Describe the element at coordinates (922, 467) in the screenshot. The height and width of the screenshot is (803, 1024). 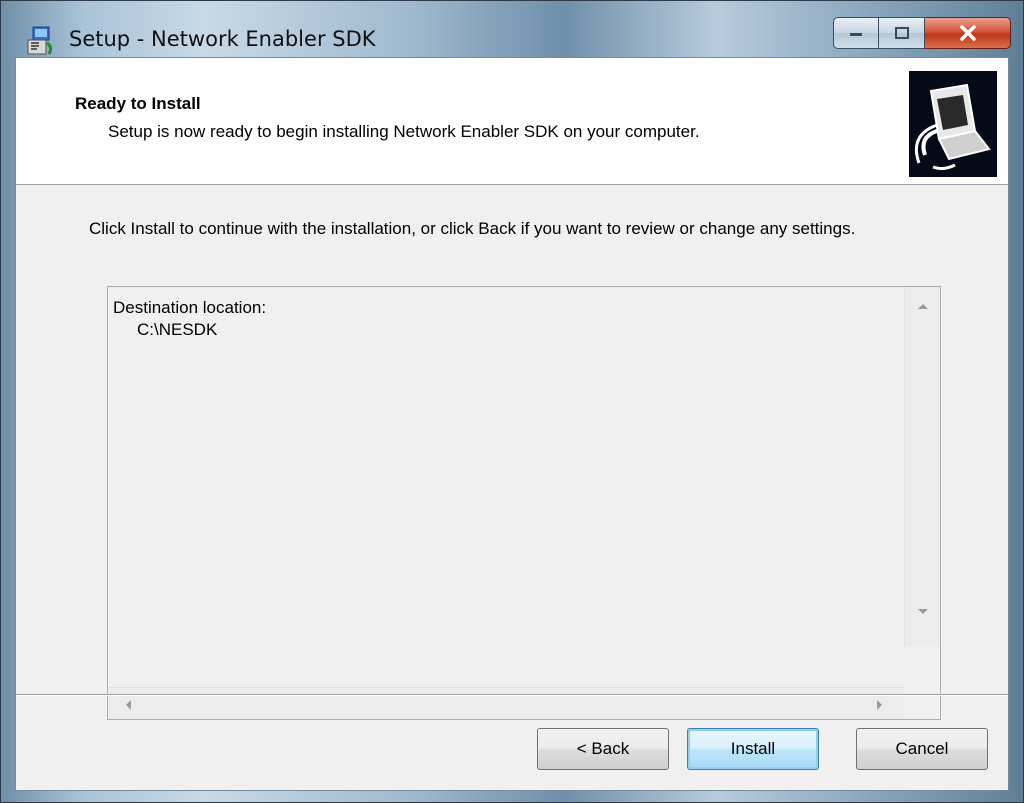
I see `vertical-scrollbar` at that location.